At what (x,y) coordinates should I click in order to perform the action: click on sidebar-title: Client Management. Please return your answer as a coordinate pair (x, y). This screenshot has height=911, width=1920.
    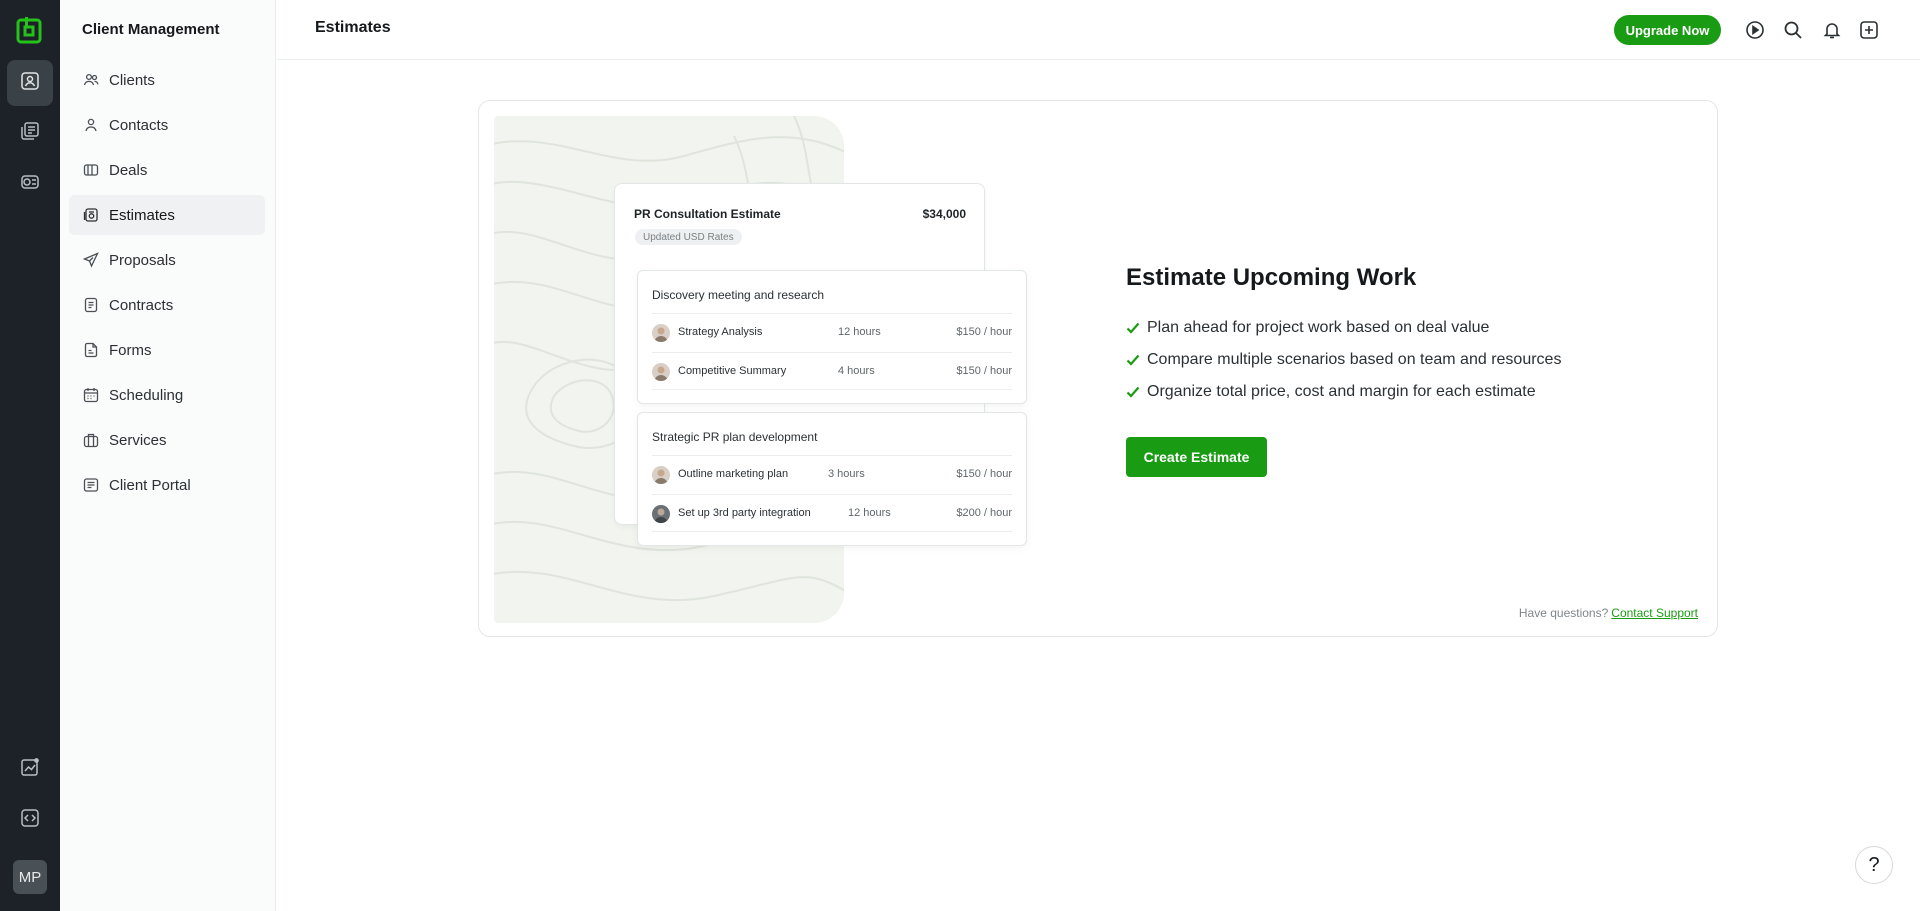
    Looking at the image, I should click on (151, 29).